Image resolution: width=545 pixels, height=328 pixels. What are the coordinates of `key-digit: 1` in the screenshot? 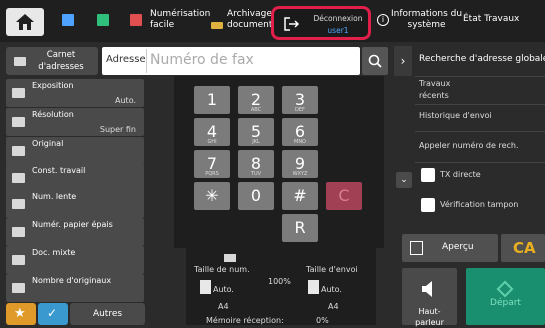 It's located at (212, 99).